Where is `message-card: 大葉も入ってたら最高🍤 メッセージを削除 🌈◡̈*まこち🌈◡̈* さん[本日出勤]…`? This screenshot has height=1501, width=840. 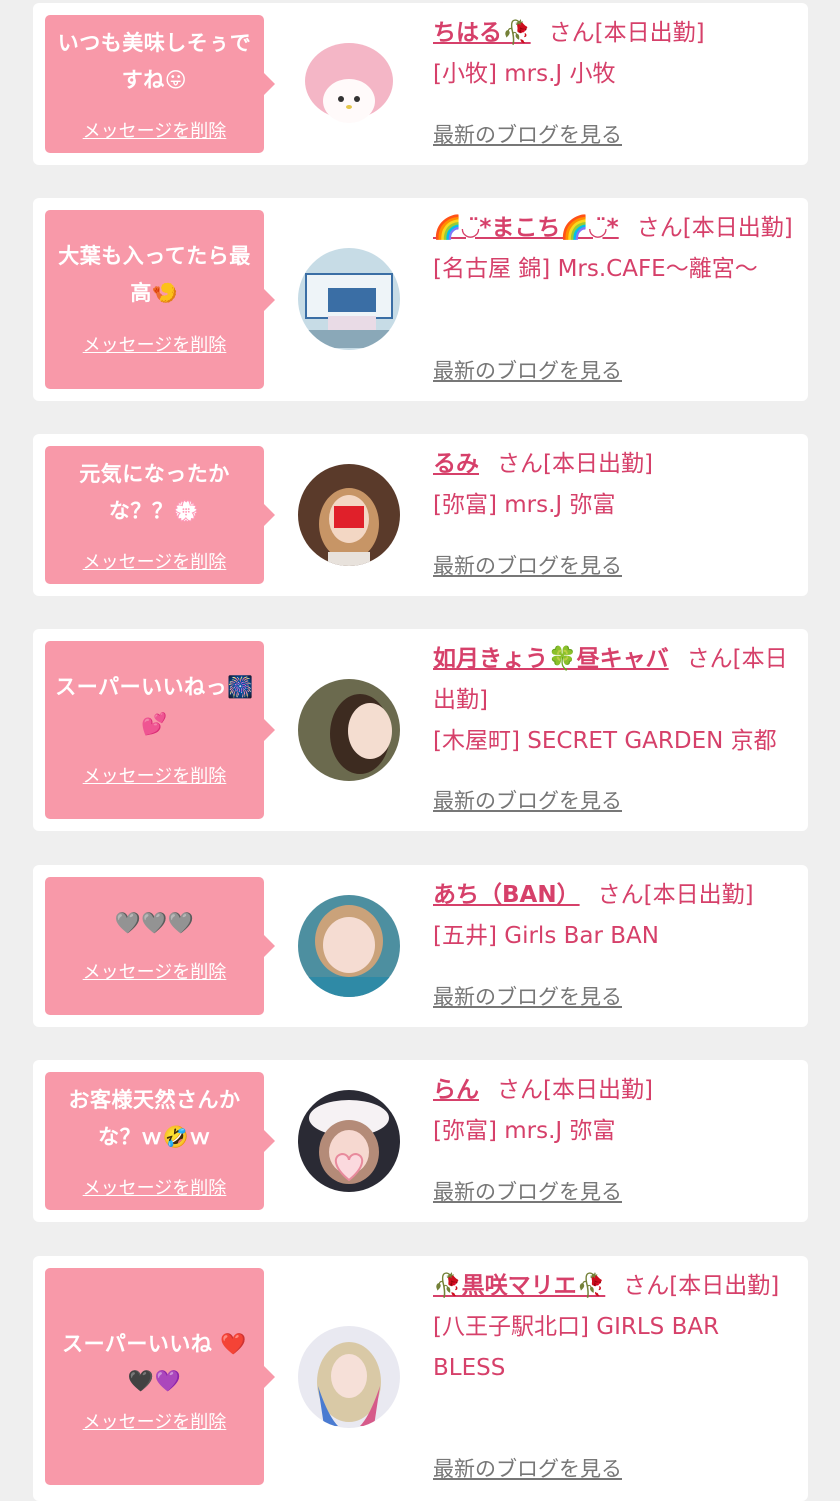 message-card: 大葉も入ってたら最高🍤 メッセージを削除 🌈◡̈*まこち🌈◡̈* さん[本日出勤]… is located at coordinates (420, 299).